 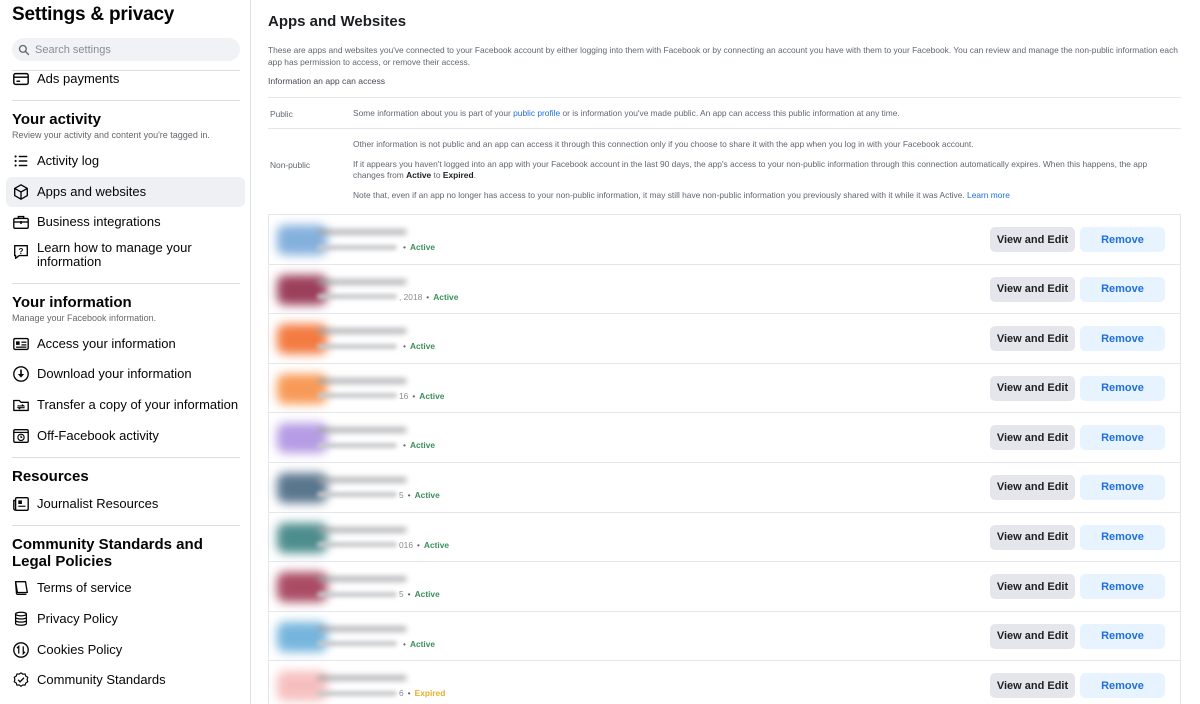 What do you see at coordinates (988, 195) in the screenshot?
I see `learn-more-link: Learn more` at bounding box center [988, 195].